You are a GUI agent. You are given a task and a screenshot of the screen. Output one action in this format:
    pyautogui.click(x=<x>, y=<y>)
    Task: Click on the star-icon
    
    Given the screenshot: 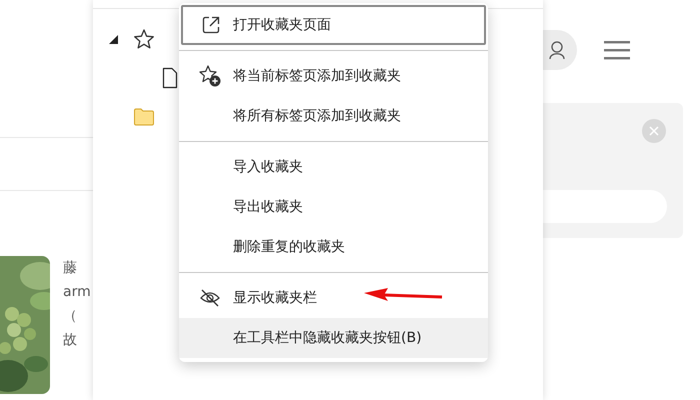 What is the action you would take?
    pyautogui.click(x=144, y=39)
    